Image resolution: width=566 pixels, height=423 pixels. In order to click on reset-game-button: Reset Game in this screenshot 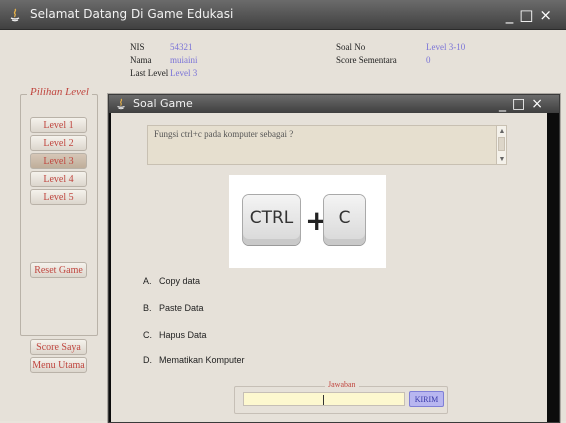, I will do `click(58, 270)`.